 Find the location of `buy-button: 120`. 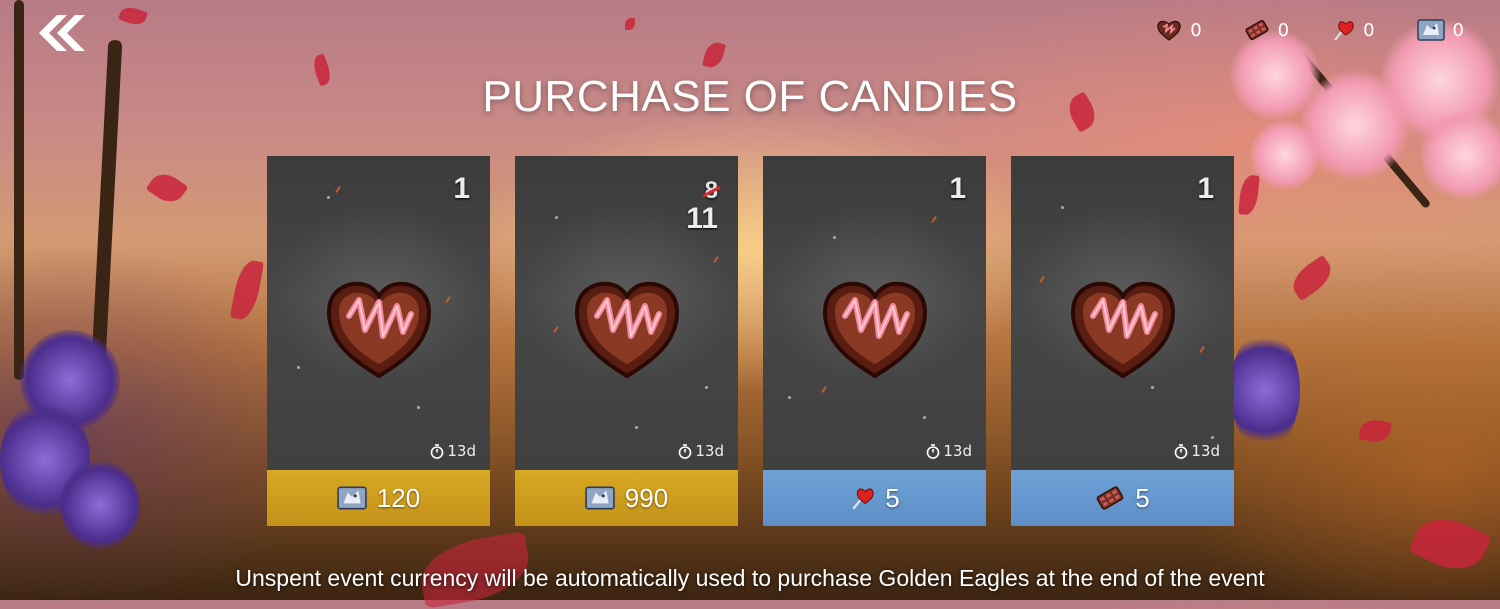

buy-button: 120 is located at coordinates (378, 498).